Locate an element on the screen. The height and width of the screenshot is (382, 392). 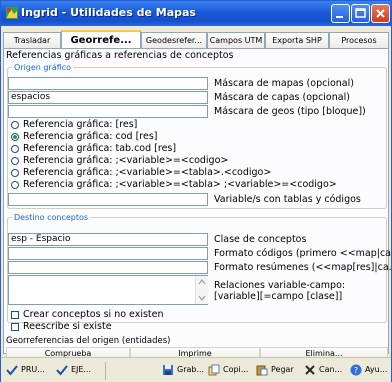
scroll-arrows-icon is located at coordinates (202, 290).